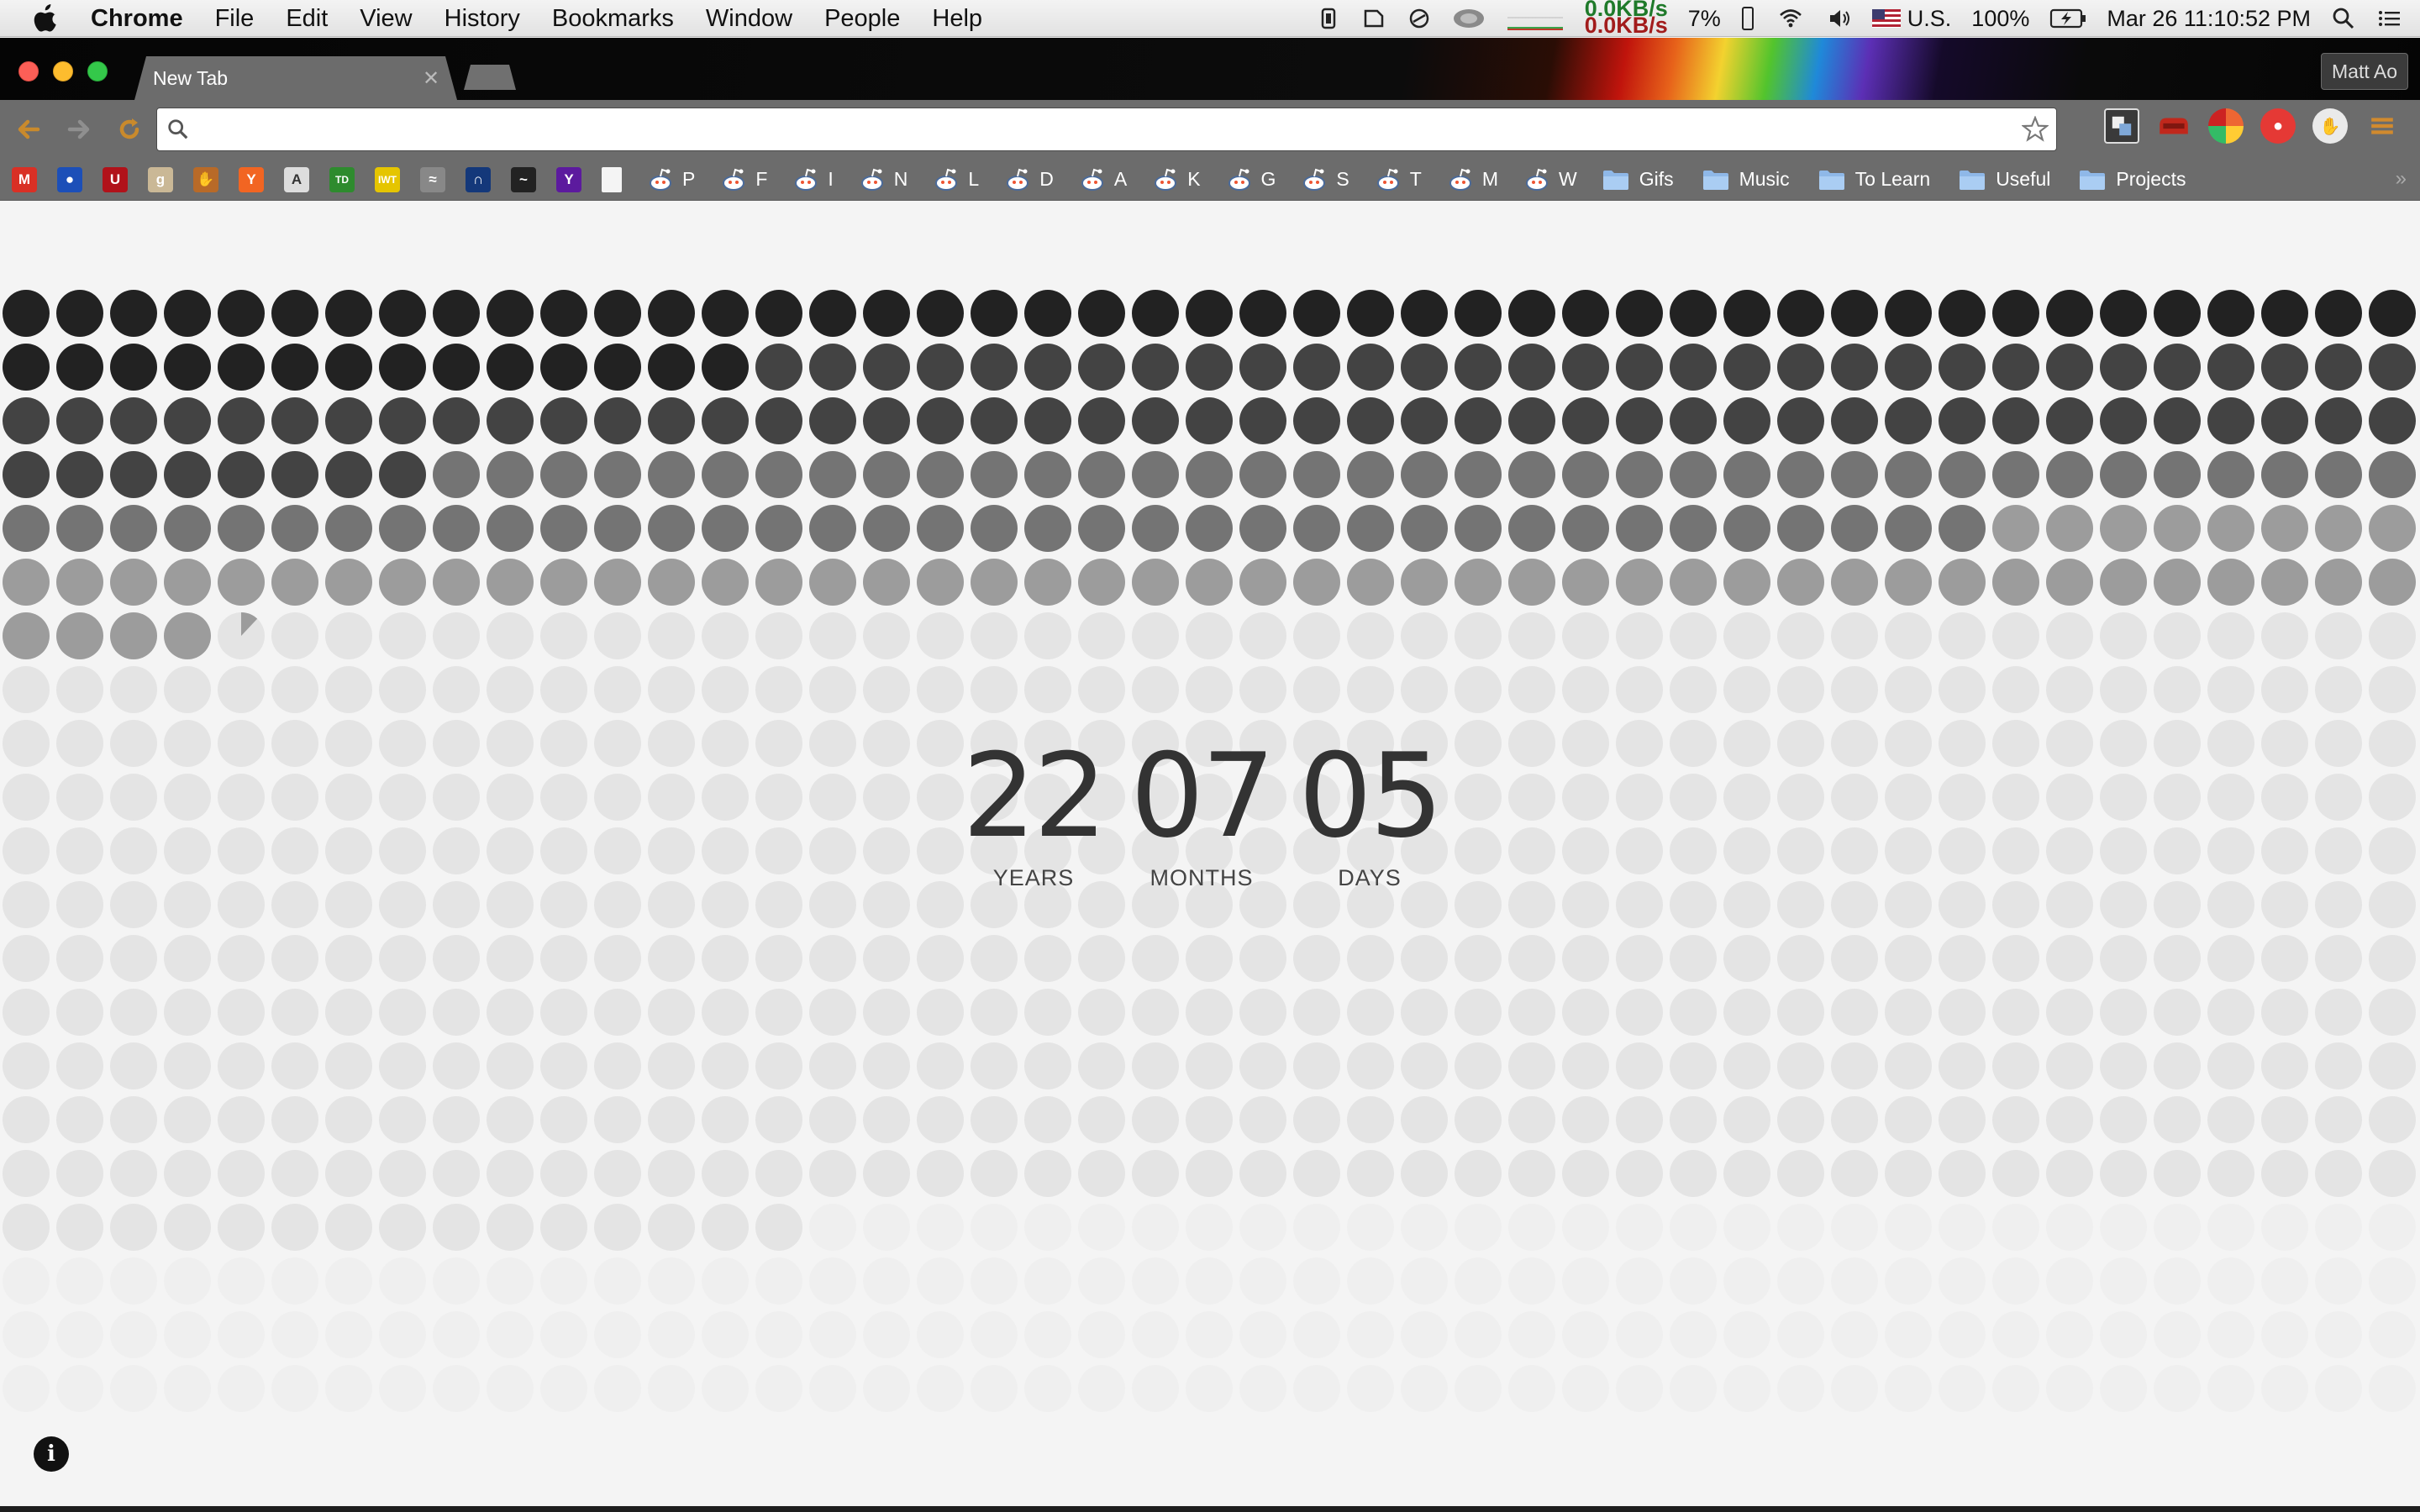 The height and width of the screenshot is (1512, 2420). Describe the element at coordinates (161, 179) in the screenshot. I see `g-bookmark: g` at that location.